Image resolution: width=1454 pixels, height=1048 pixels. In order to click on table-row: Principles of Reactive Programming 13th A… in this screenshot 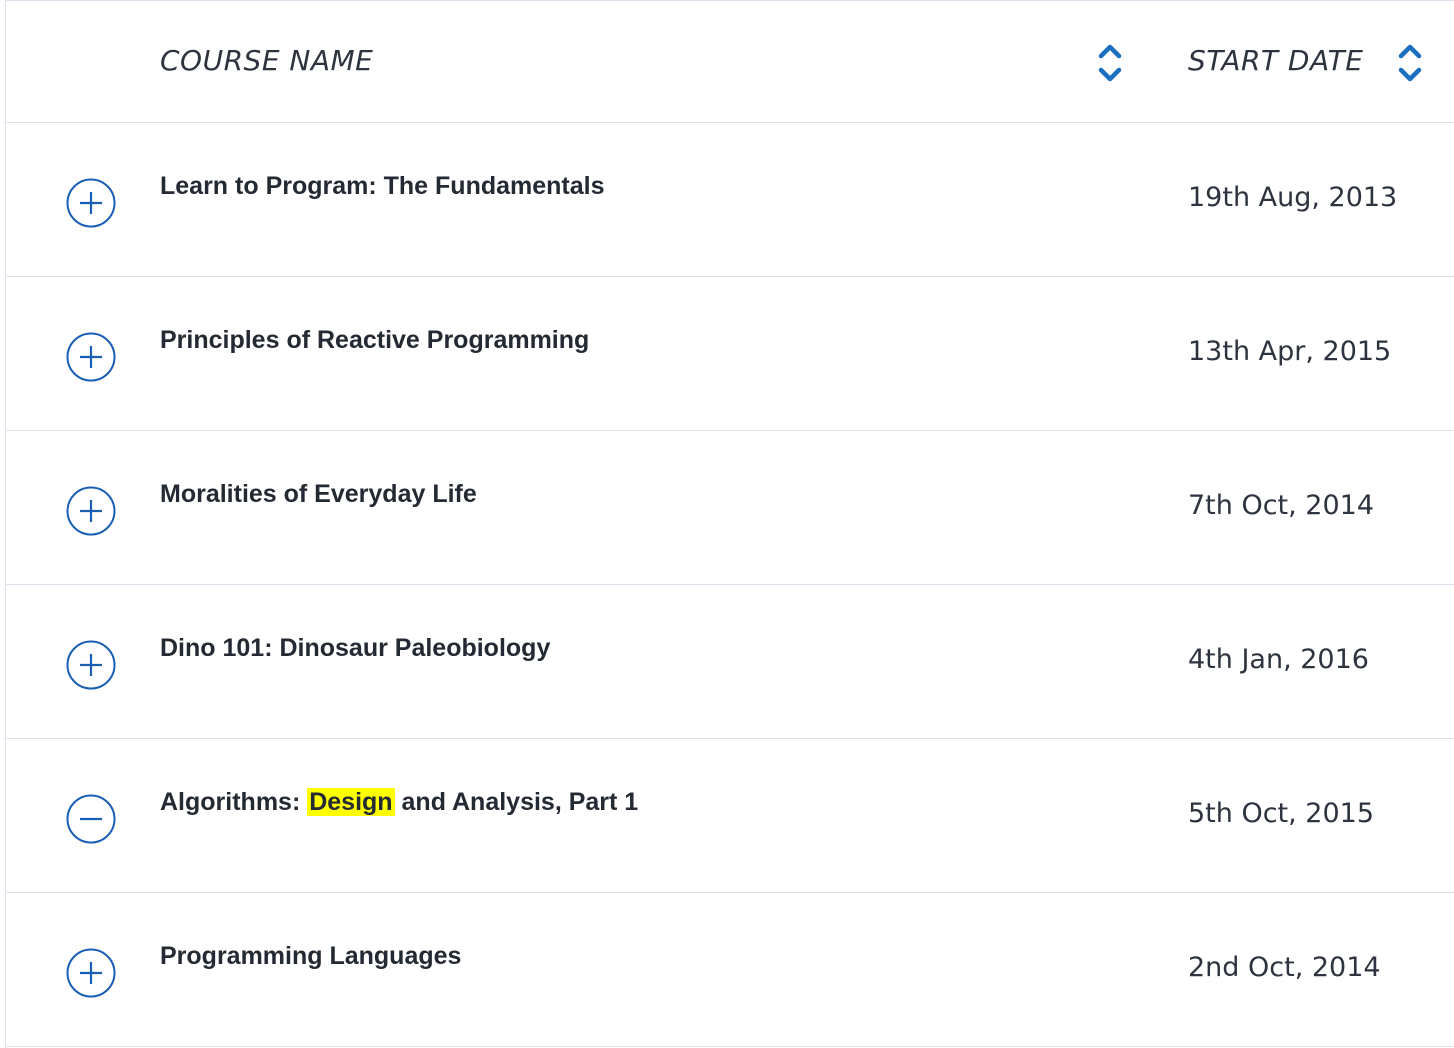, I will do `click(730, 354)`.